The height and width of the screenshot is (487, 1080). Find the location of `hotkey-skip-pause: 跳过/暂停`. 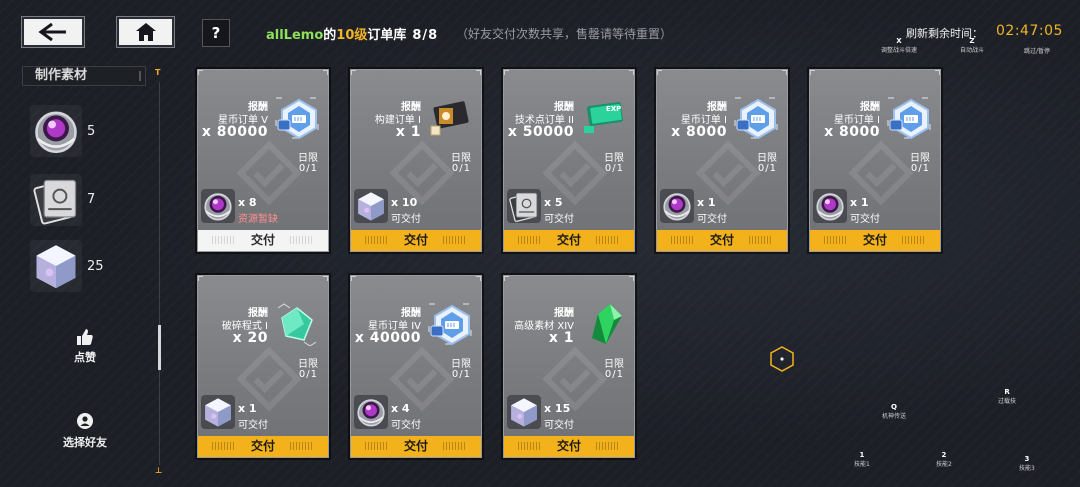

hotkey-skip-pause: 跳过/暂停 is located at coordinates (1037, 50).